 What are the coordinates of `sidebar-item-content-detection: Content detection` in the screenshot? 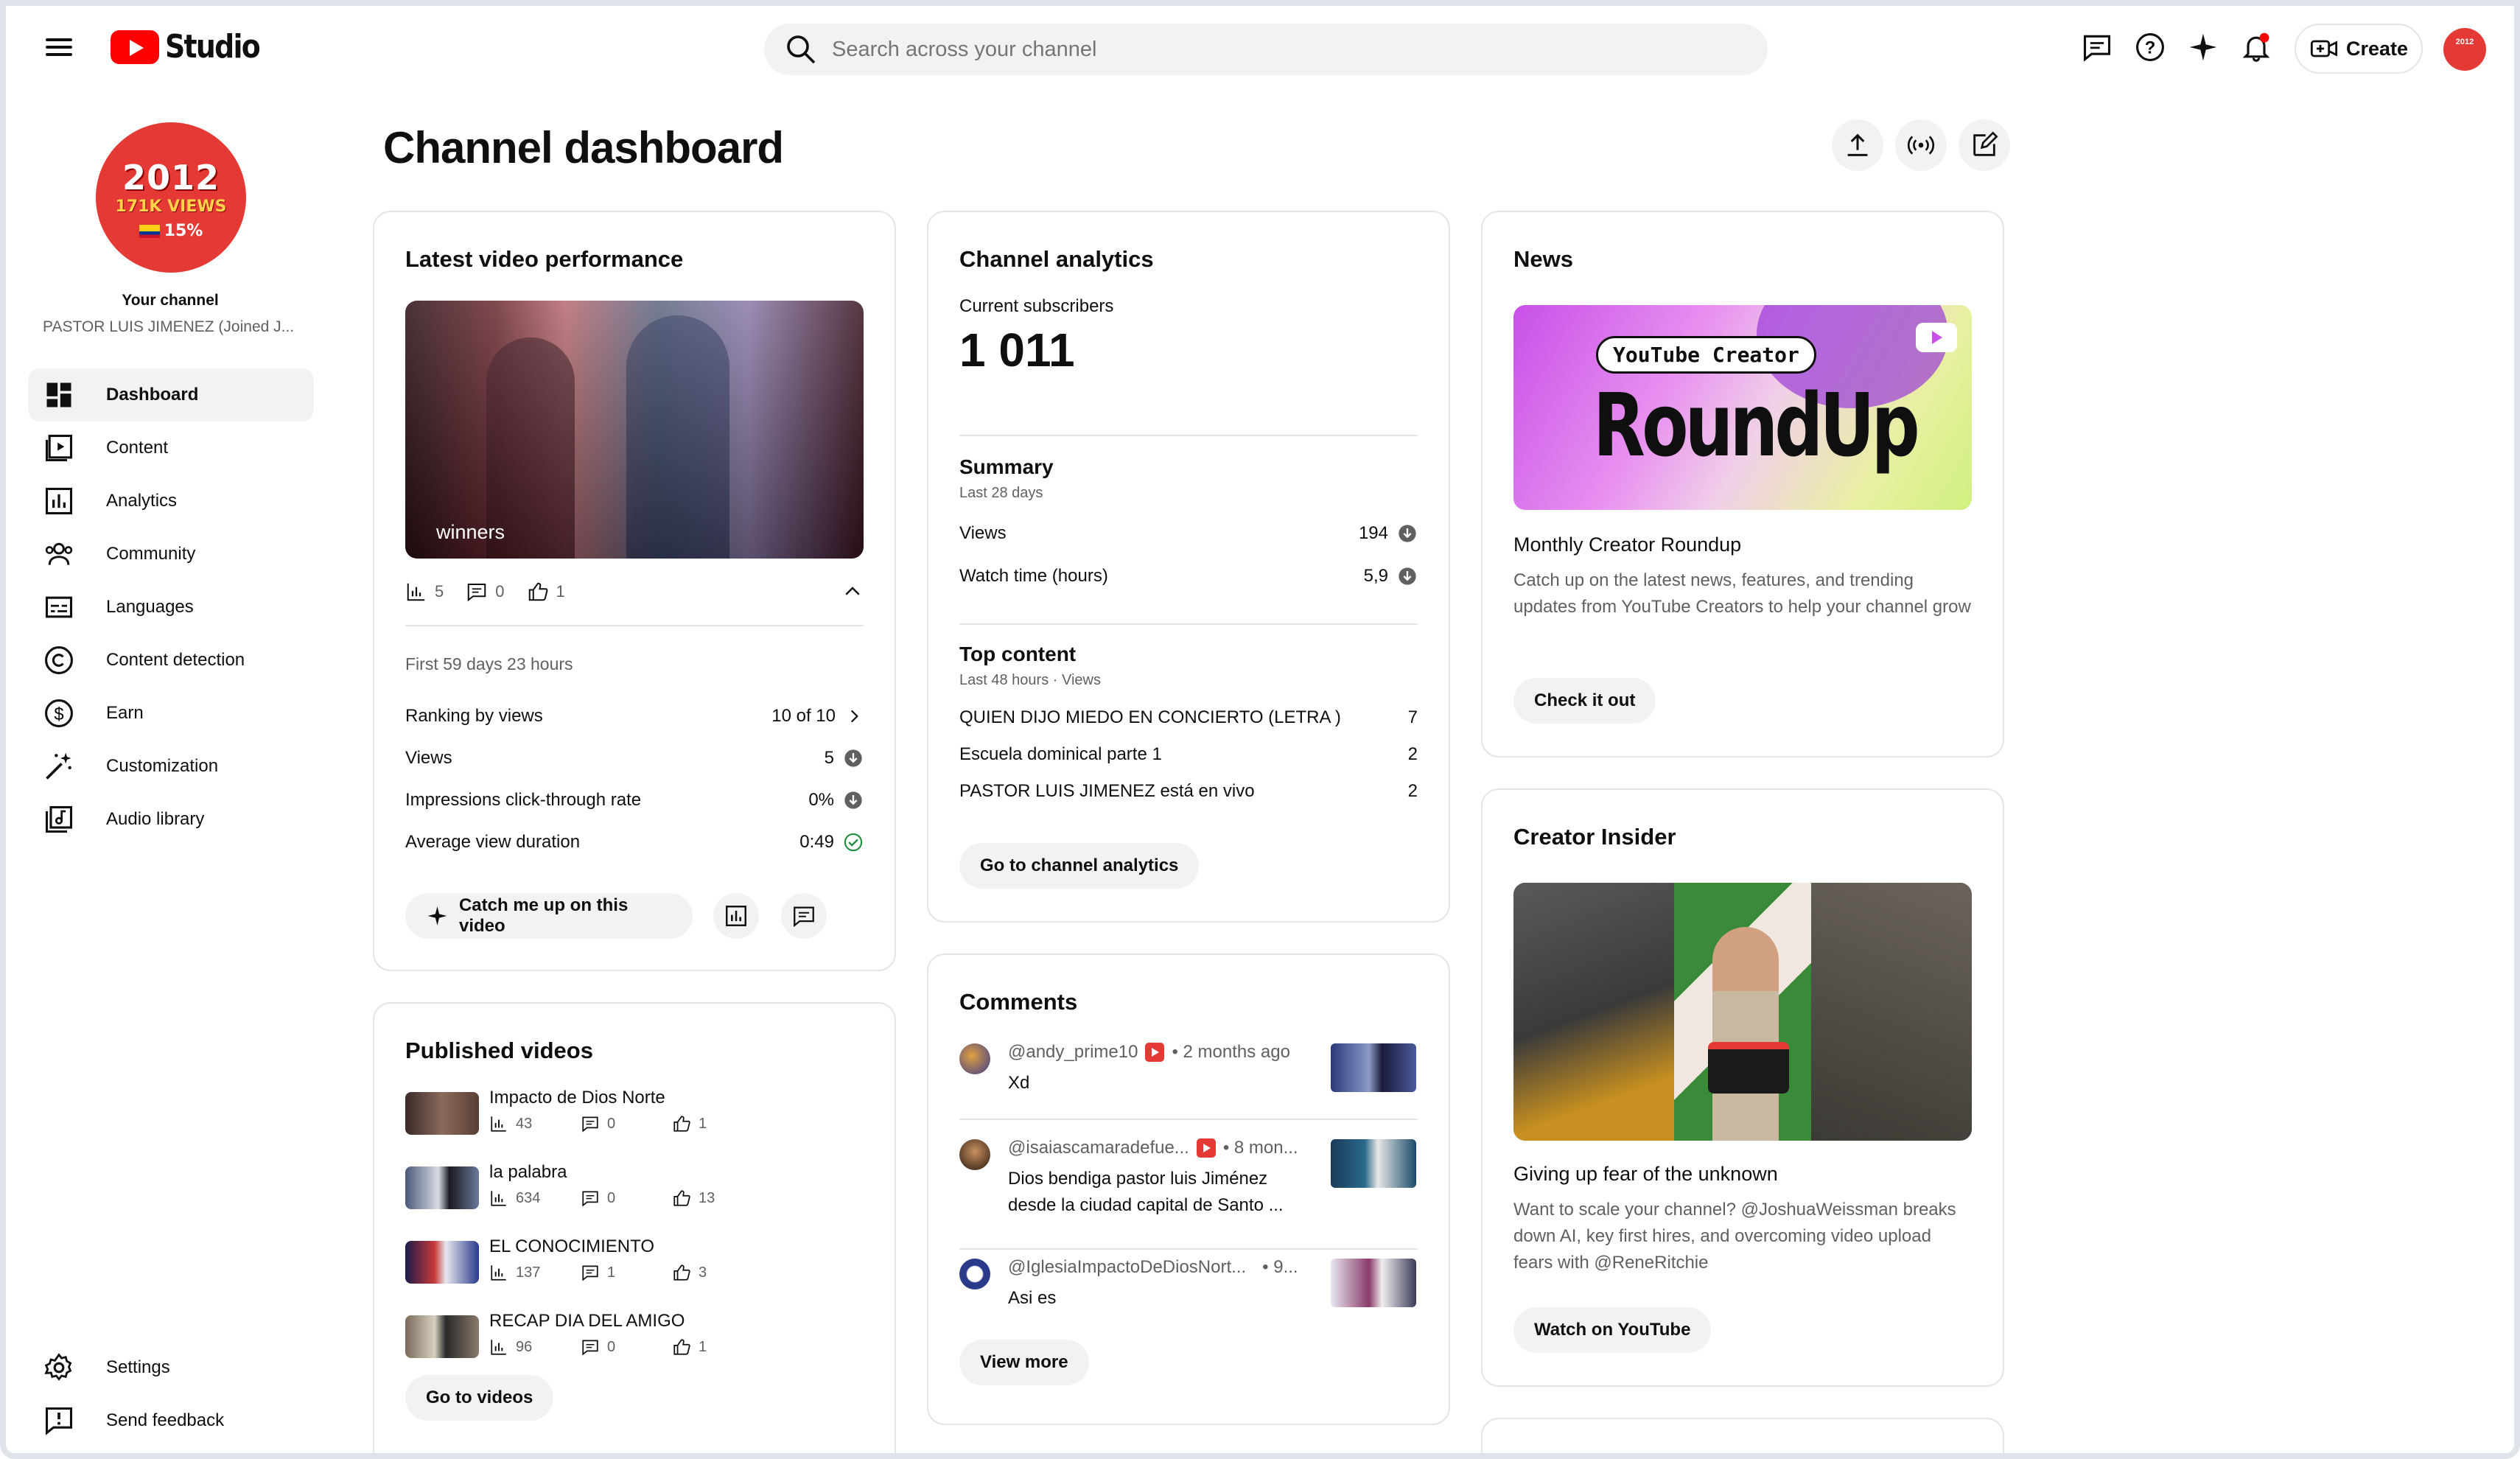 It's located at (171, 660).